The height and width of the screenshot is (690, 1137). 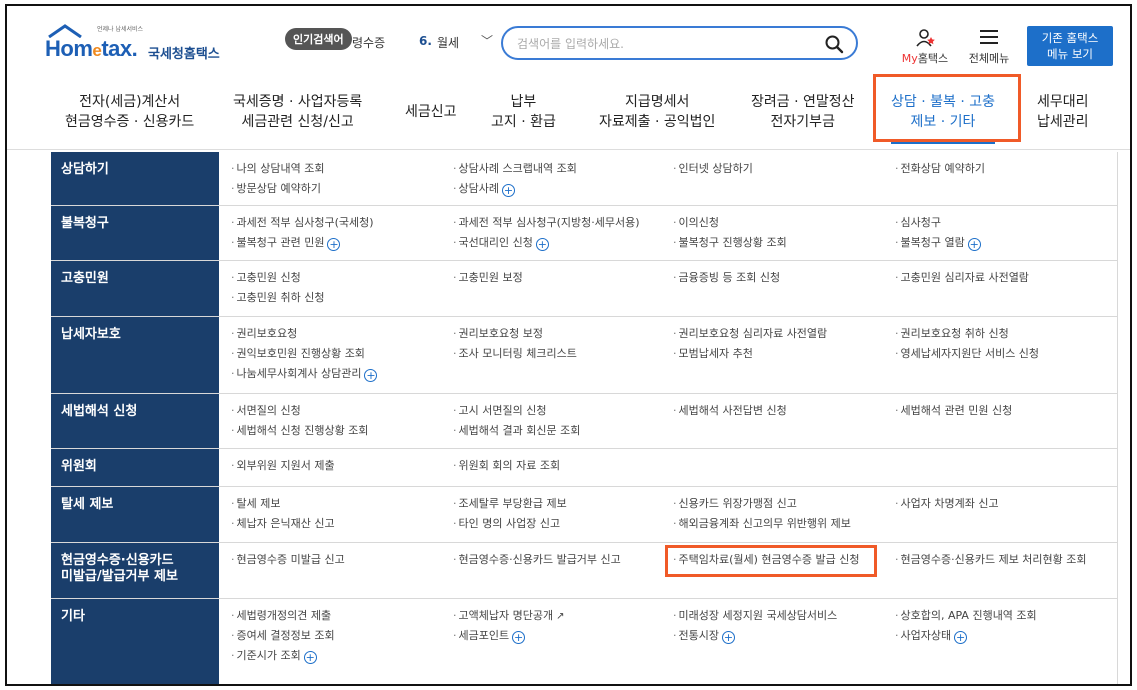 What do you see at coordinates (947, 504) in the screenshot?
I see `menu-link: 사업자 차명계좌 신고` at bounding box center [947, 504].